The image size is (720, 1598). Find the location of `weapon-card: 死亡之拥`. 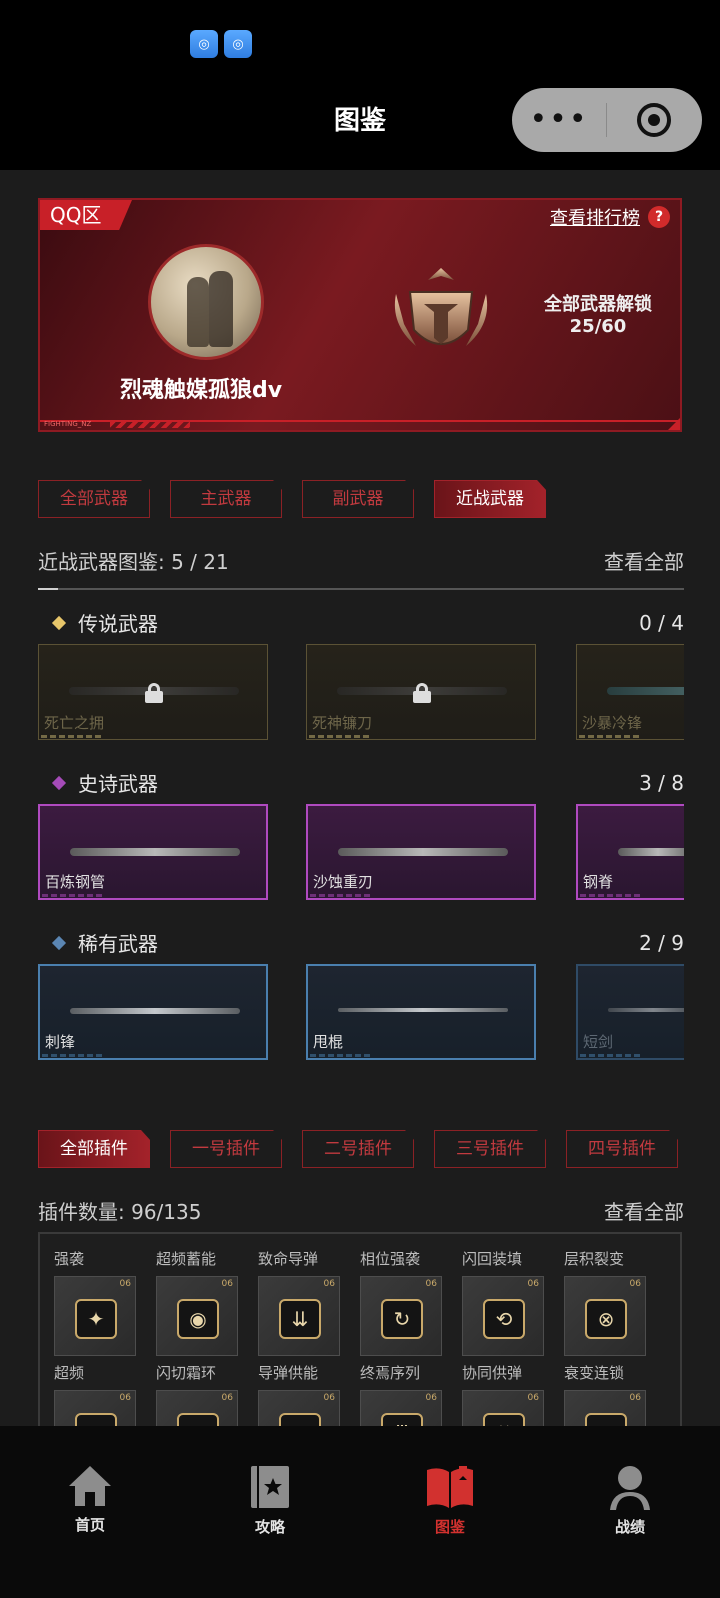

weapon-card: 死亡之拥 is located at coordinates (153, 692).